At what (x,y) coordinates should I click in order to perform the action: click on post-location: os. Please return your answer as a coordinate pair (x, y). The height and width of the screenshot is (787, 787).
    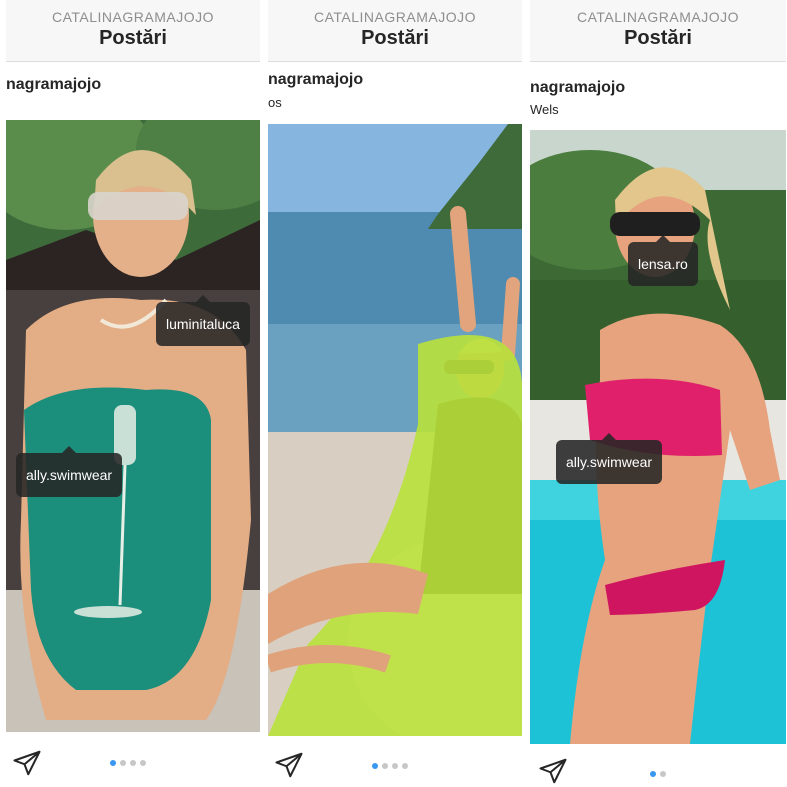
    Looking at the image, I should click on (275, 102).